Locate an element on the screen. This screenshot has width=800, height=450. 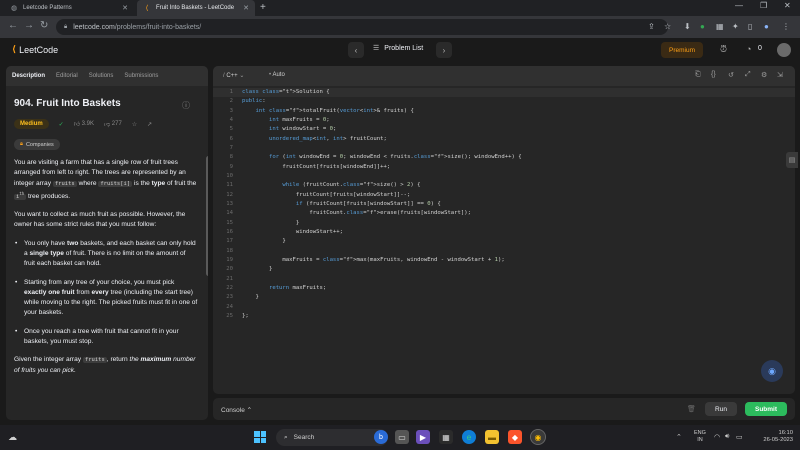
line-number: 15 is located at coordinates (229, 222).